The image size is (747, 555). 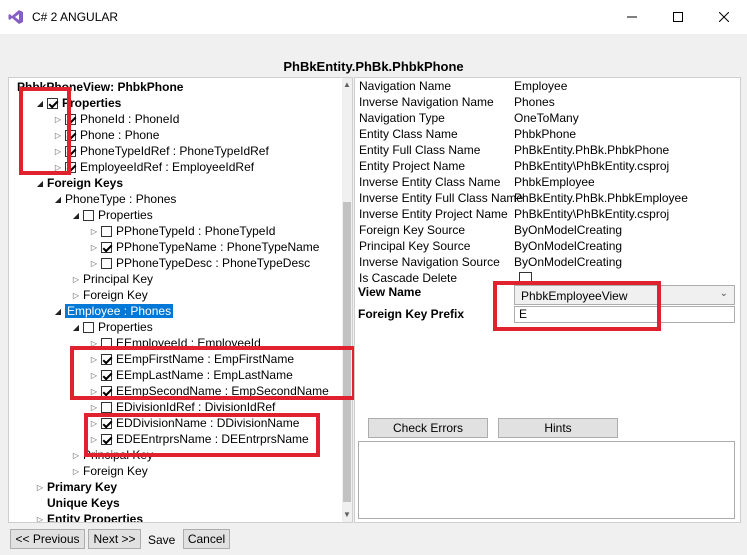 What do you see at coordinates (116, 119) in the screenshot?
I see `tree-node: ▷ PhoneId : PhoneId` at bounding box center [116, 119].